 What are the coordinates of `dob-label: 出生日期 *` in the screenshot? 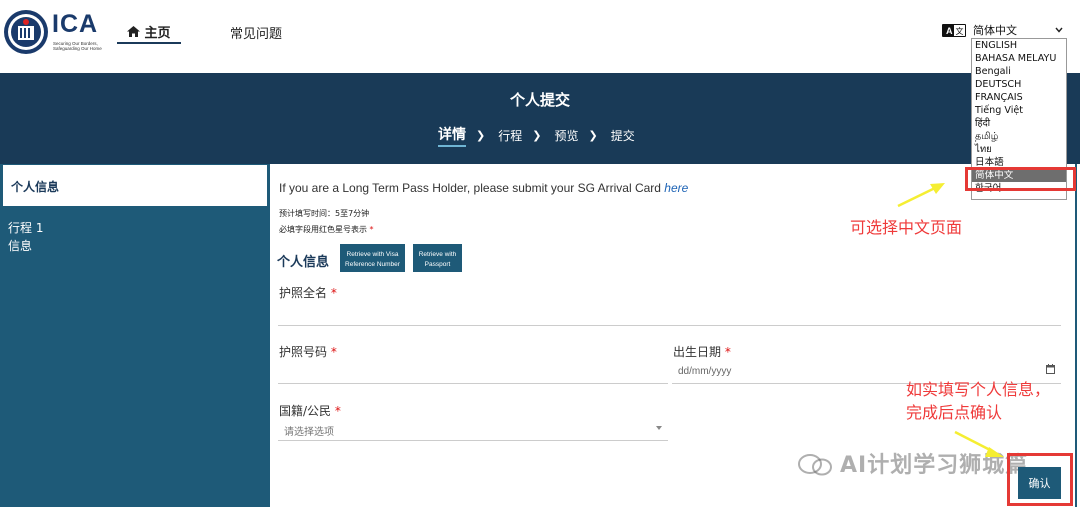 It's located at (702, 351).